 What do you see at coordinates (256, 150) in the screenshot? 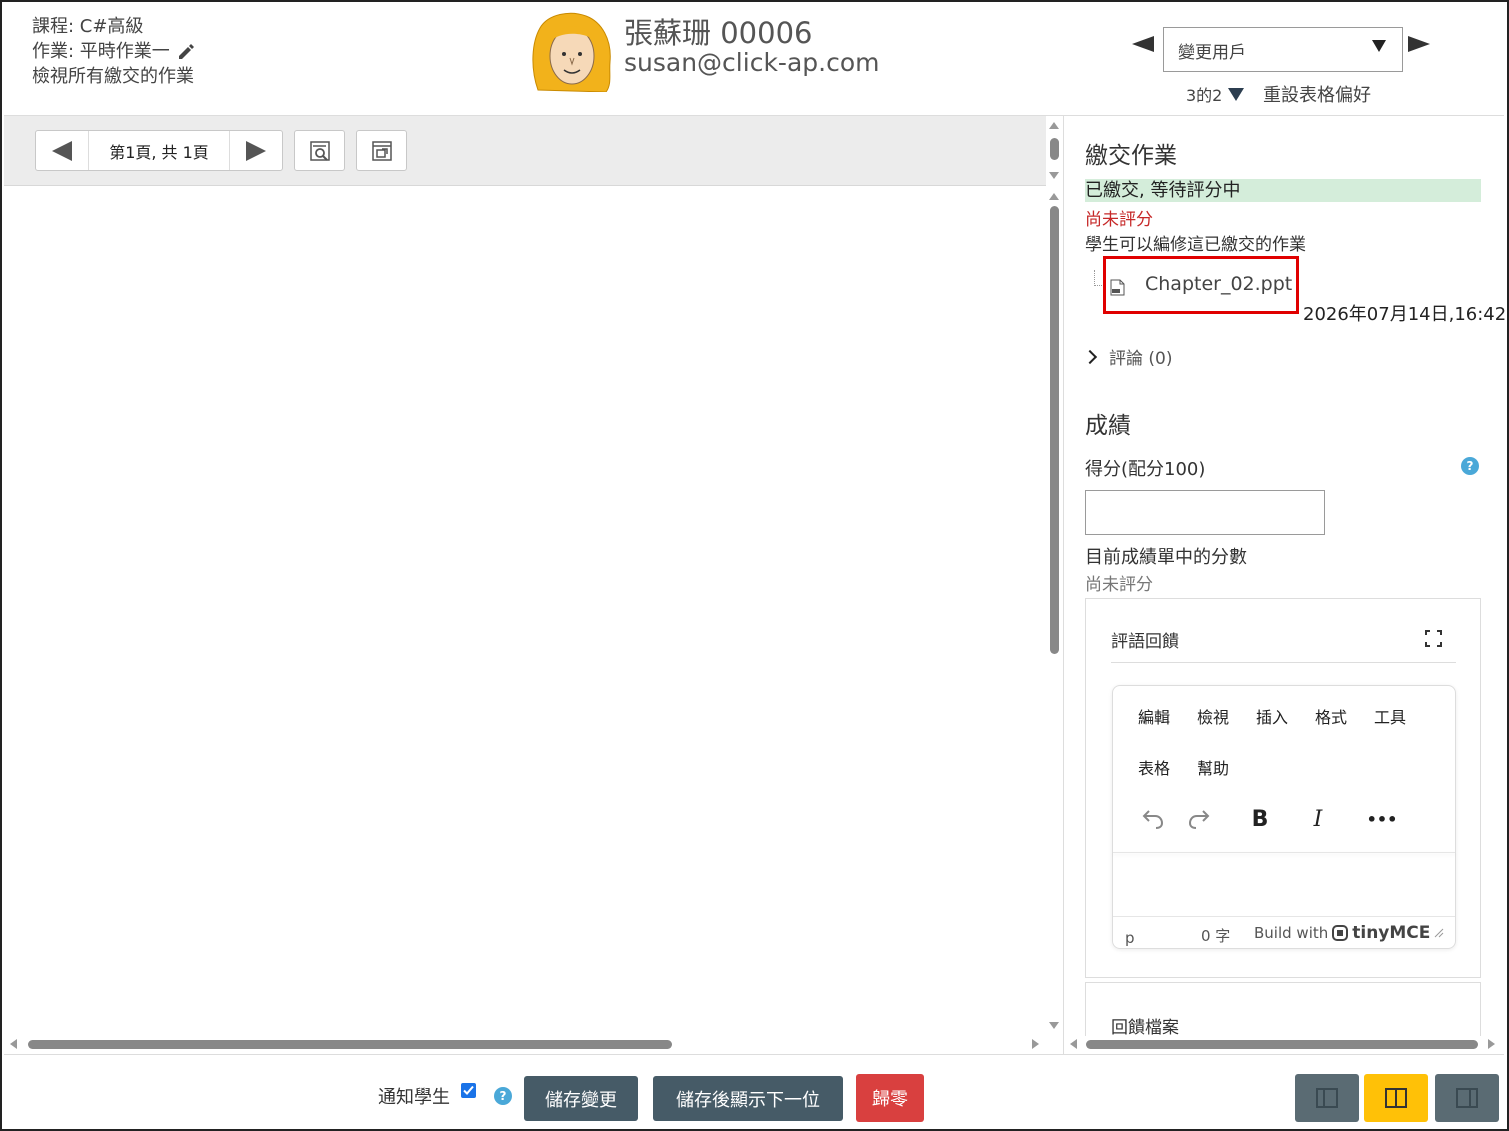
I see `next-page-button` at bounding box center [256, 150].